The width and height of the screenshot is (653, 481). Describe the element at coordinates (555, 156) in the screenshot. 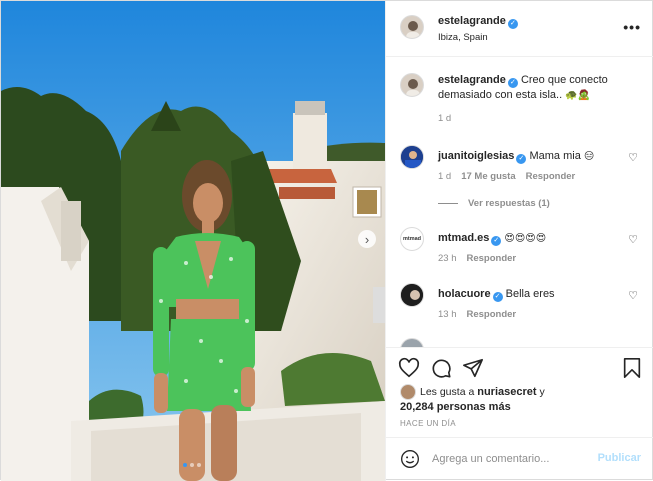

I see `comment-text: Mama mia` at that location.